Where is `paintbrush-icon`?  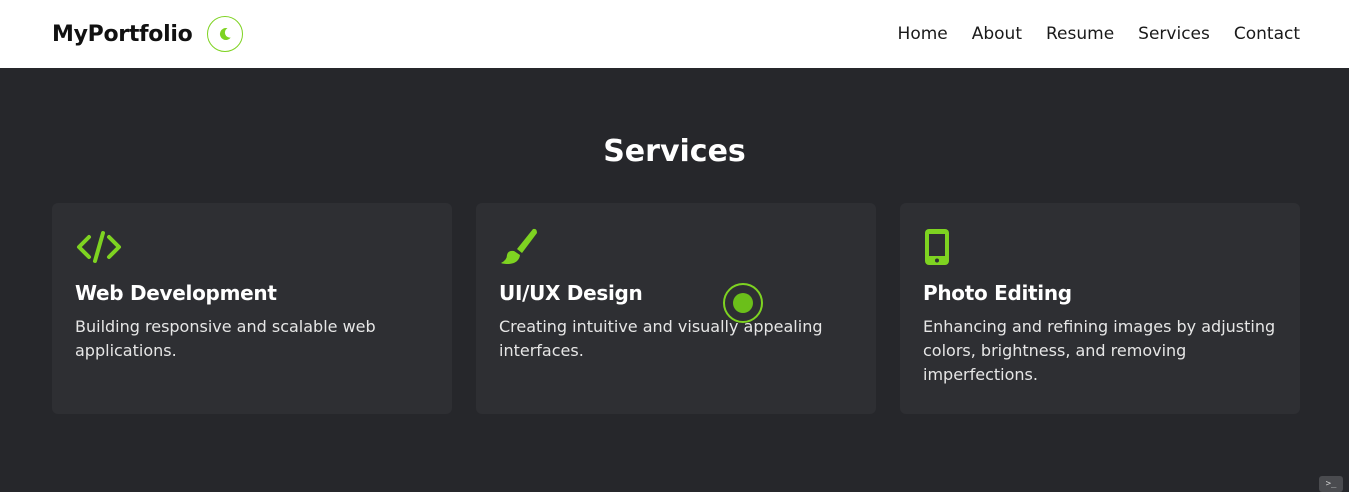
paintbrush-icon is located at coordinates (676, 247).